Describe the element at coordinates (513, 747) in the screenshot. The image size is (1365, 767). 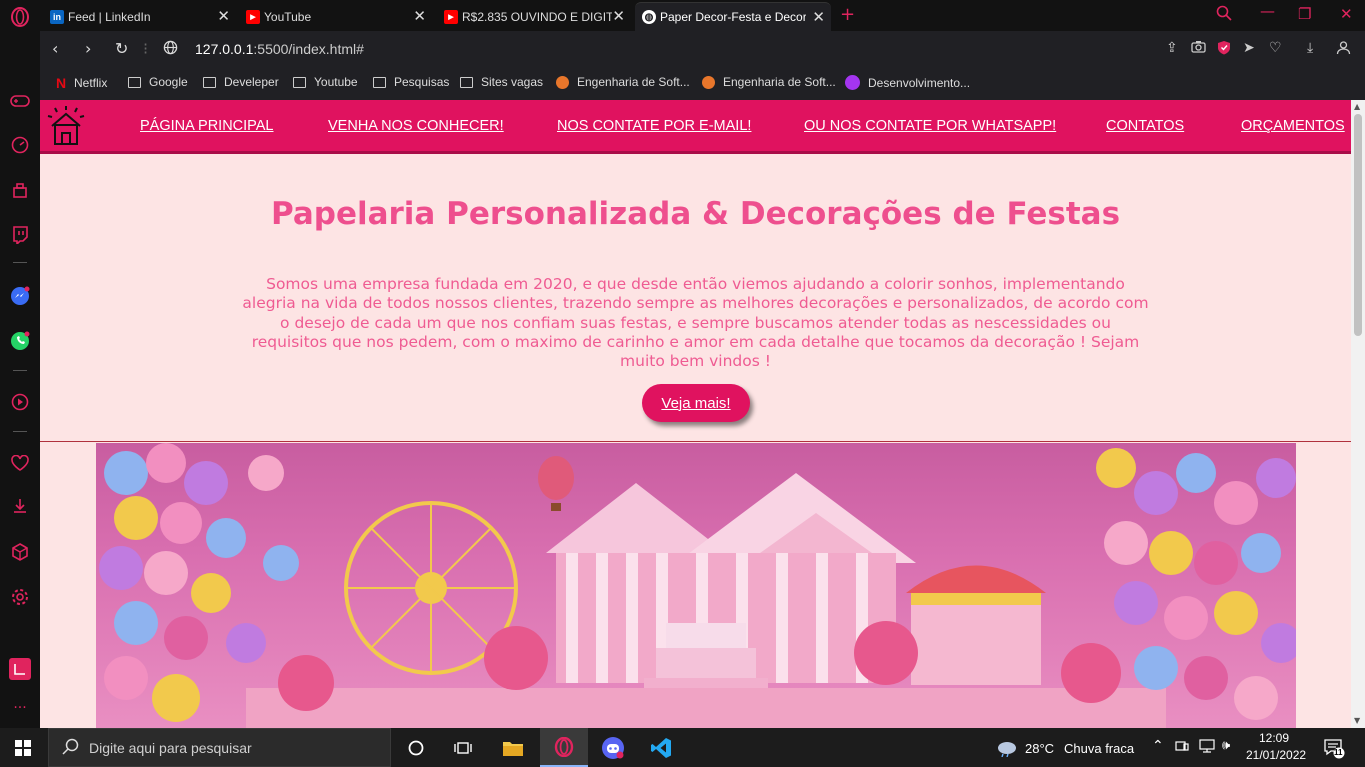
I see `file-explorer-icon` at that location.